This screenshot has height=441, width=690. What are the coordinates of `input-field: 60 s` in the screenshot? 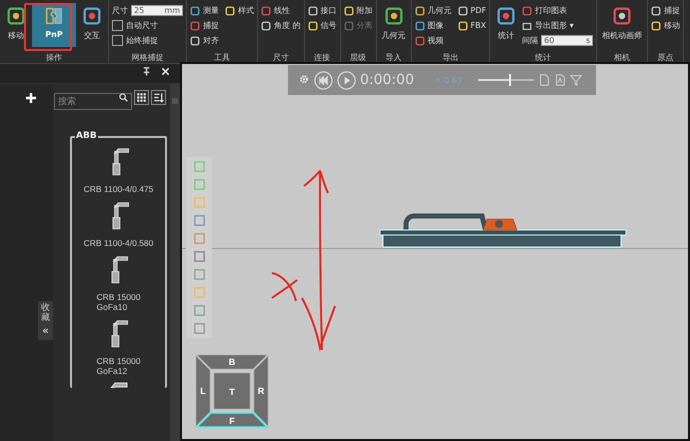 It's located at (567, 40).